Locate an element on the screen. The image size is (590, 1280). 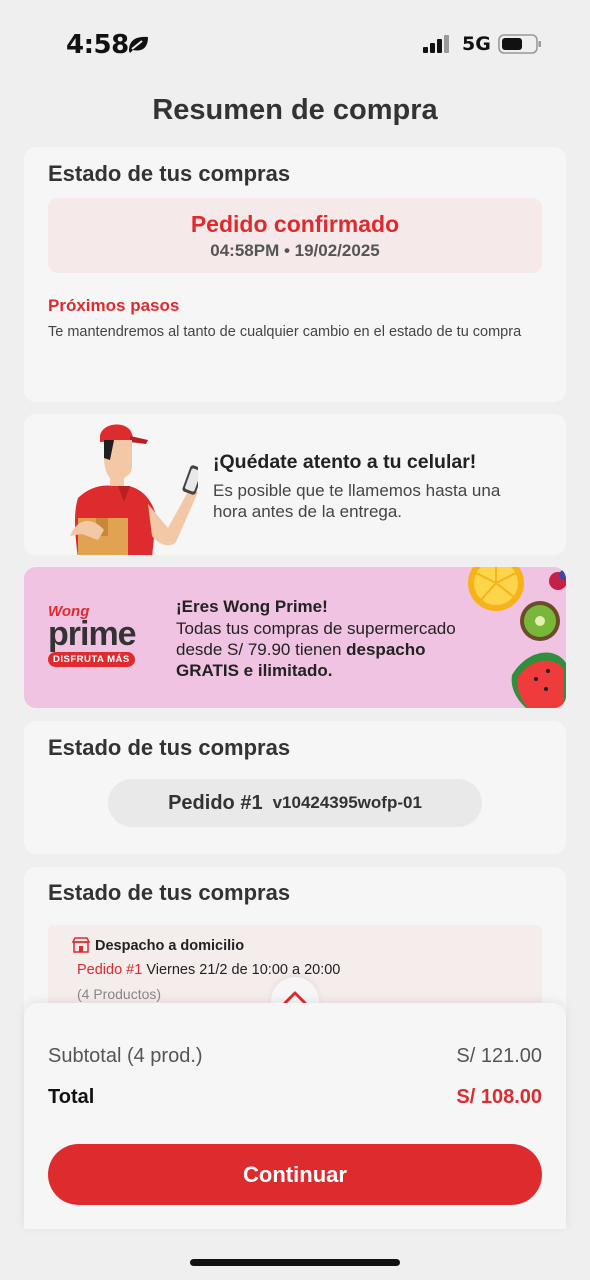
delivery-type: Despacho a domicilio is located at coordinates (170, 946).